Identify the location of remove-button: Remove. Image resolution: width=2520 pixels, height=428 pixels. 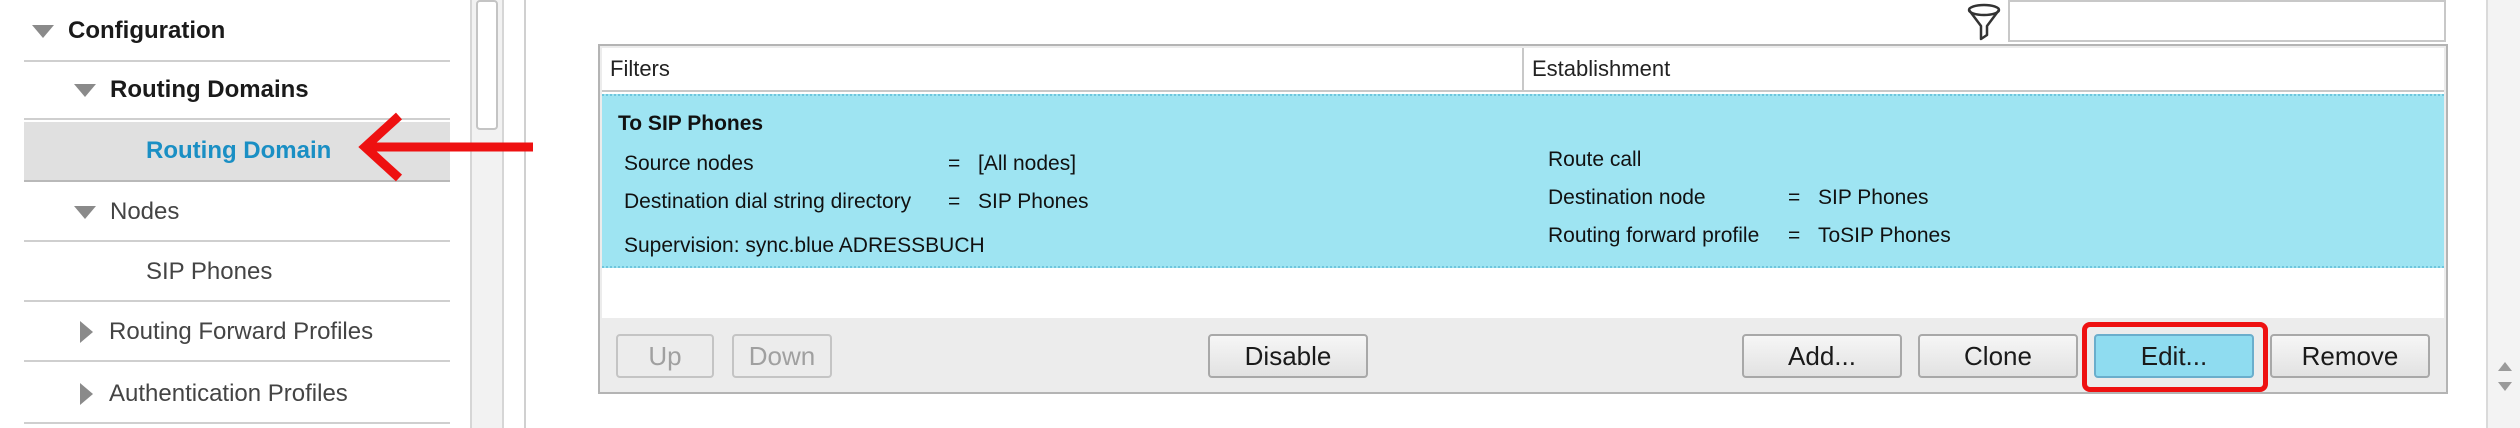
(2350, 356).